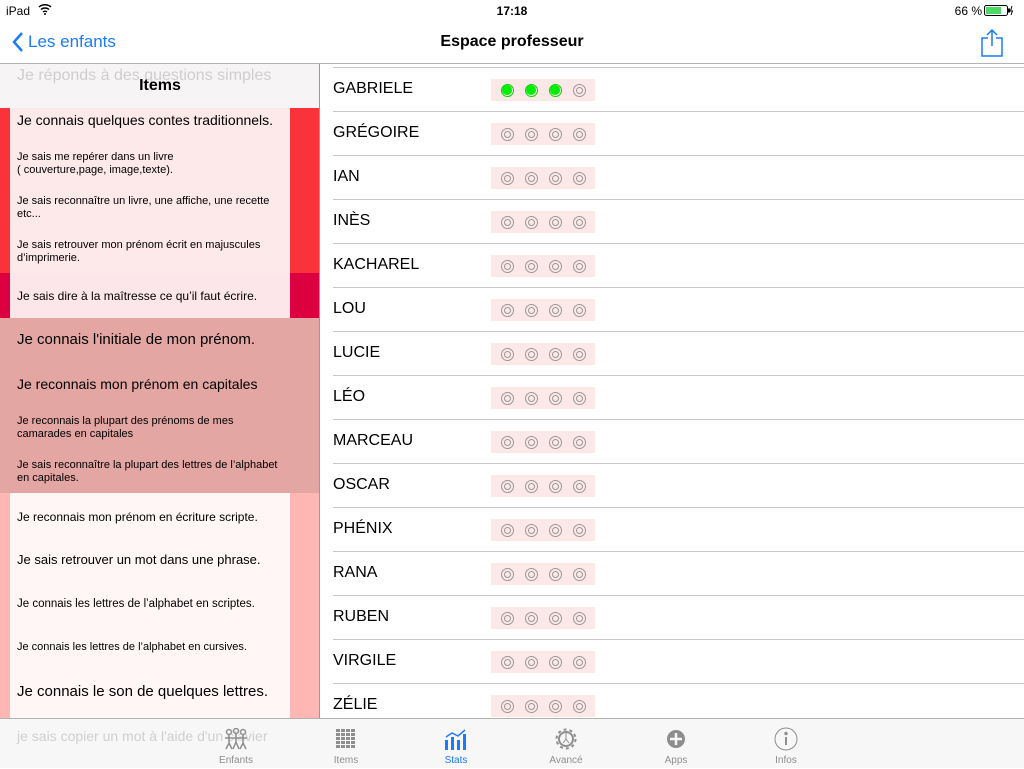  I want to click on tab-avancé: Avancé, so click(566, 744).